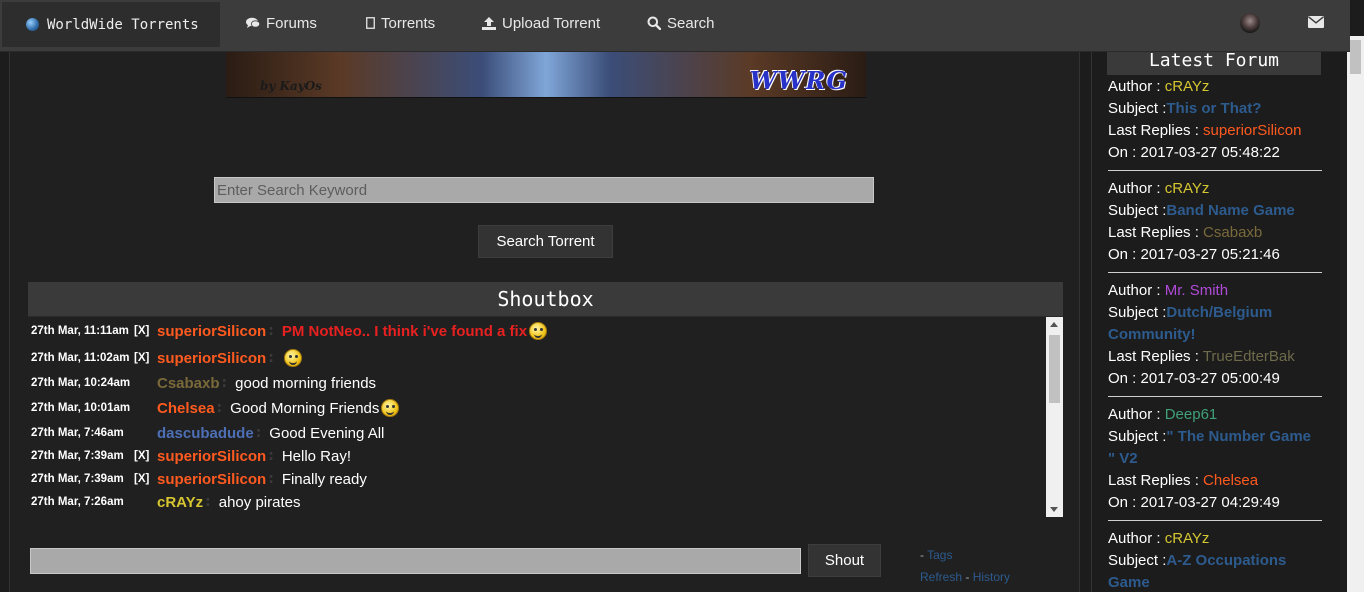 The image size is (1364, 592). What do you see at coordinates (939, 555) in the screenshot?
I see `tags-link: Tags` at bounding box center [939, 555].